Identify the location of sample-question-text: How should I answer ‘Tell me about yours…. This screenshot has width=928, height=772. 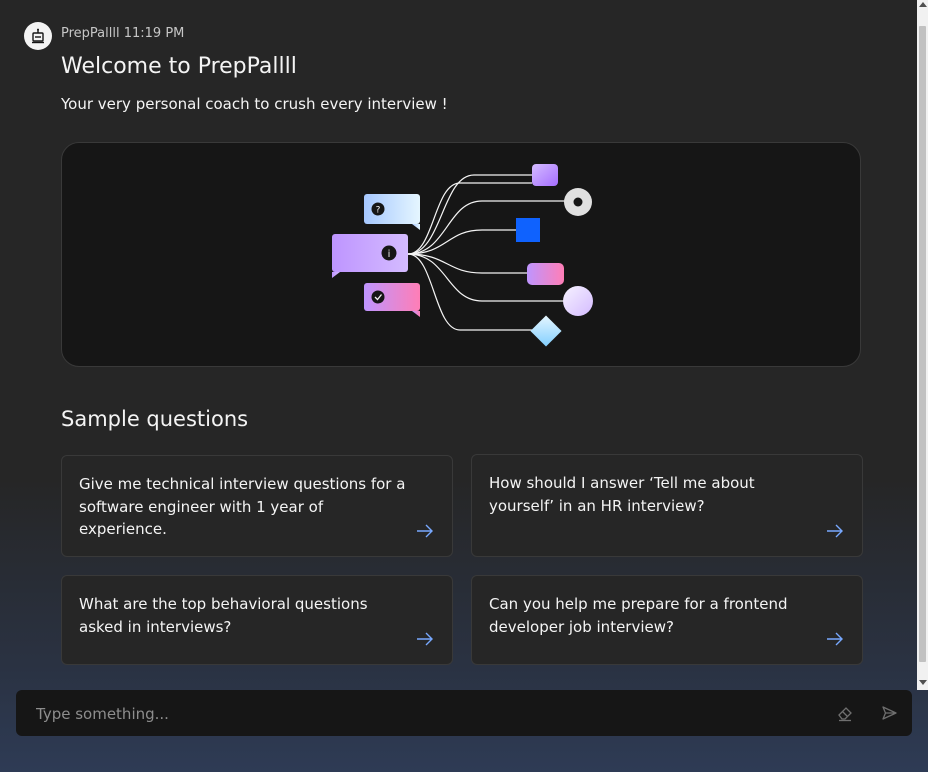
(622, 494).